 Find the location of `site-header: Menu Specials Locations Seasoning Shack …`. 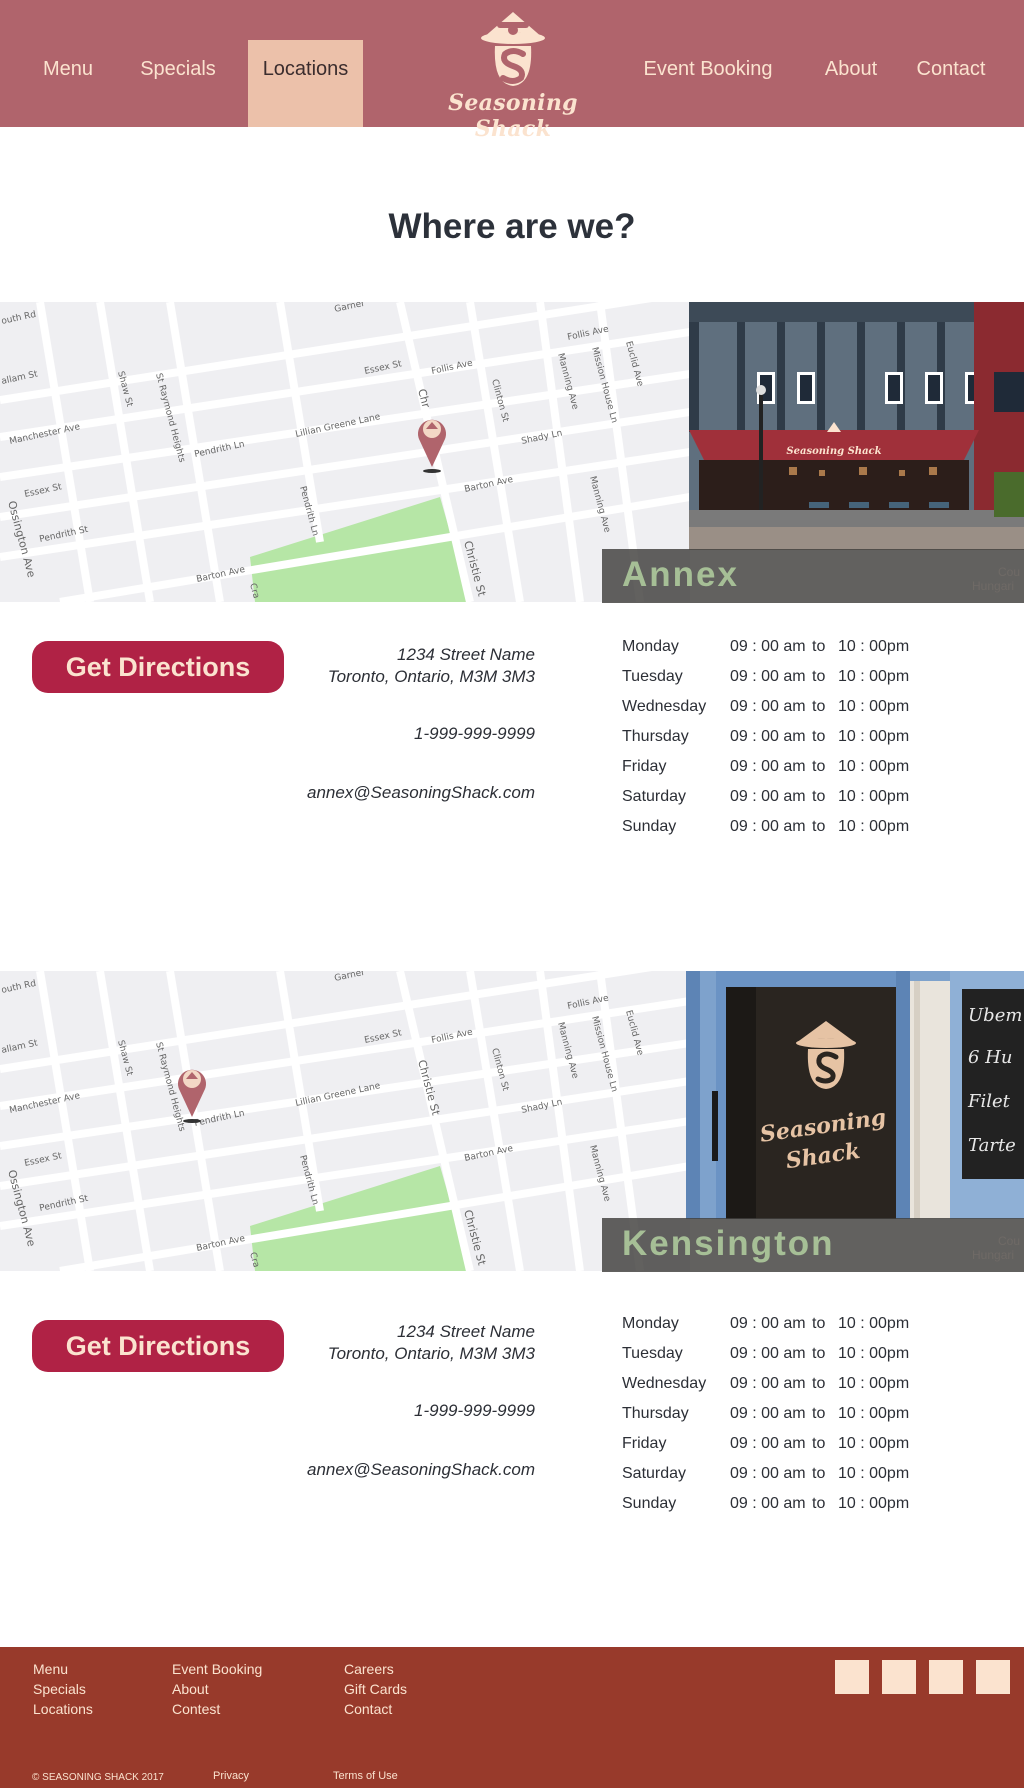

site-header: Menu Specials Locations Seasoning Shack … is located at coordinates (512, 71).